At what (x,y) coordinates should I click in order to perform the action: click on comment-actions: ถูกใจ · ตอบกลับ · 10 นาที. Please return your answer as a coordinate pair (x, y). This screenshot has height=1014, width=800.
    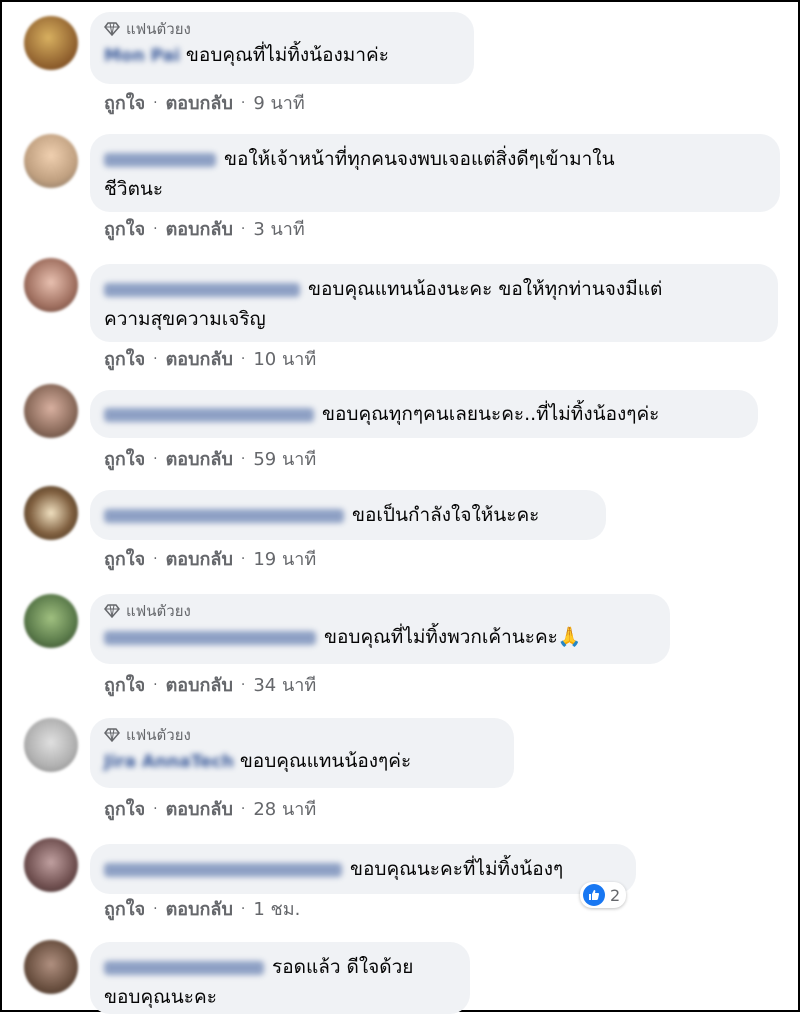
    Looking at the image, I should click on (210, 358).